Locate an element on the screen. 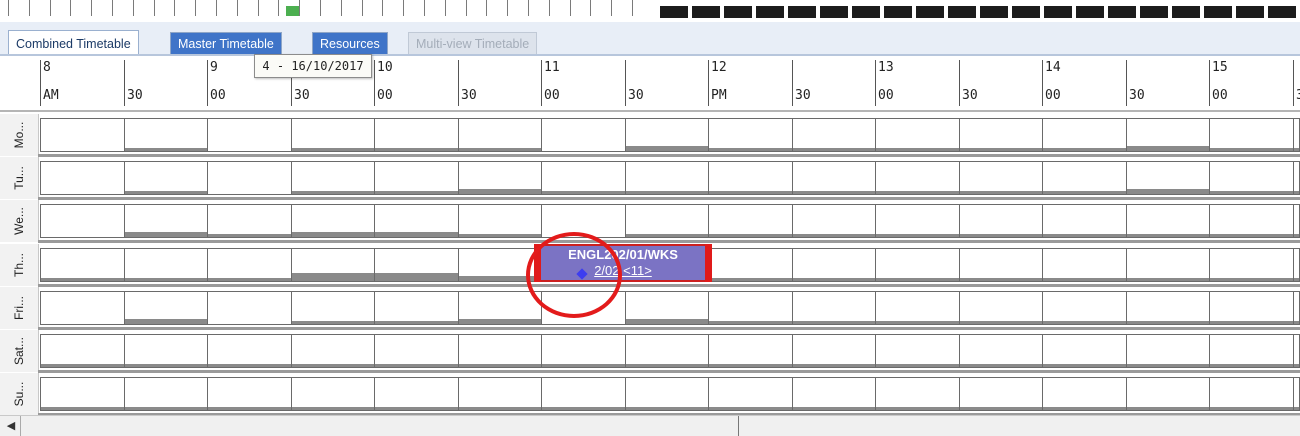  tab-resources: Resources is located at coordinates (350, 43).